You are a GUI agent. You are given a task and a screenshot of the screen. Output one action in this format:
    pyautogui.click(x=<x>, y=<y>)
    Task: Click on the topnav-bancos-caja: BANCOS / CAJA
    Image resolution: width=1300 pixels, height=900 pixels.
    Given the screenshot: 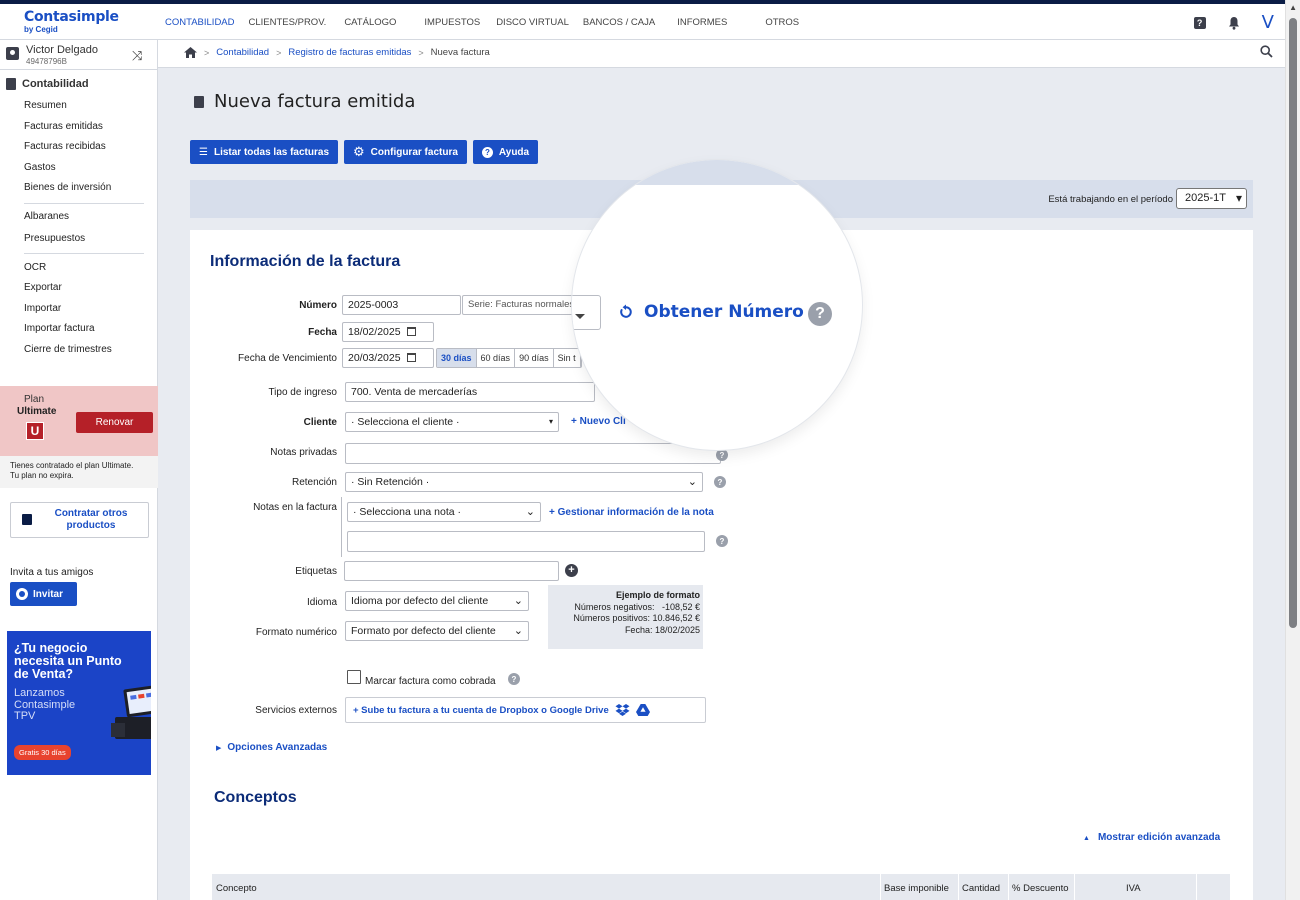 What is the action you would take?
    pyautogui.click(x=619, y=22)
    